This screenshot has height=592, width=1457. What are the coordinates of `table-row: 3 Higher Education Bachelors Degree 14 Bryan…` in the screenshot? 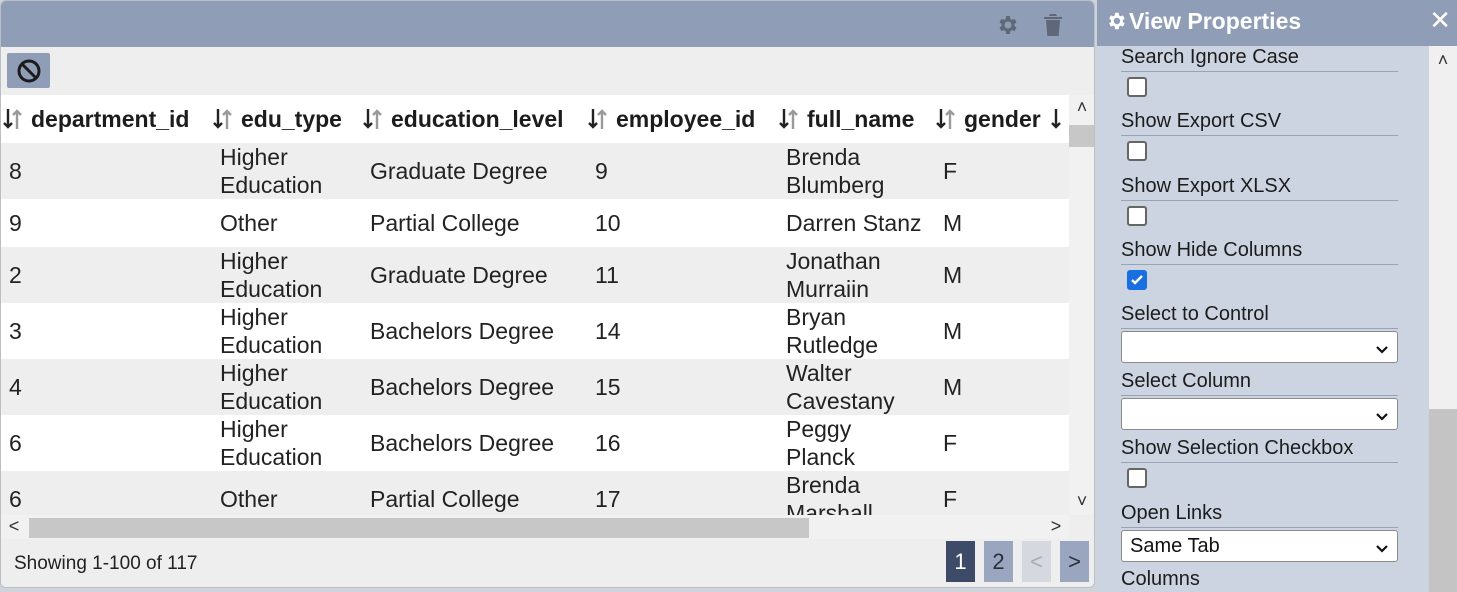 It's located at (535, 331).